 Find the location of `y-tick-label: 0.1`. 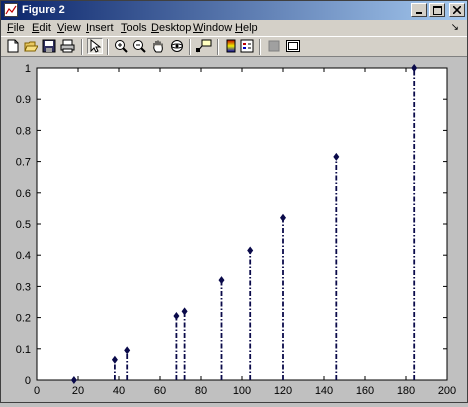

y-tick-label: 0.1 is located at coordinates (23, 350).